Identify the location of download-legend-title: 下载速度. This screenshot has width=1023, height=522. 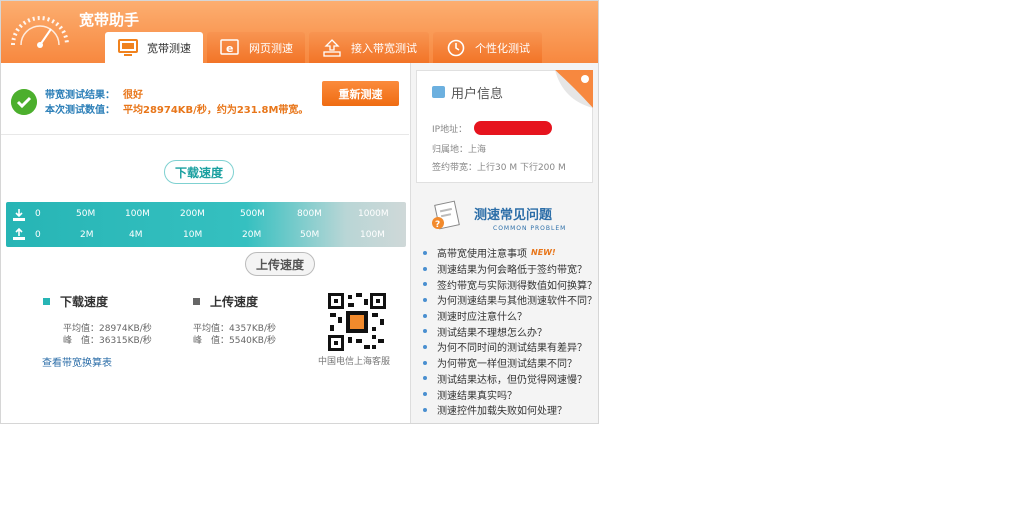
(84, 302).